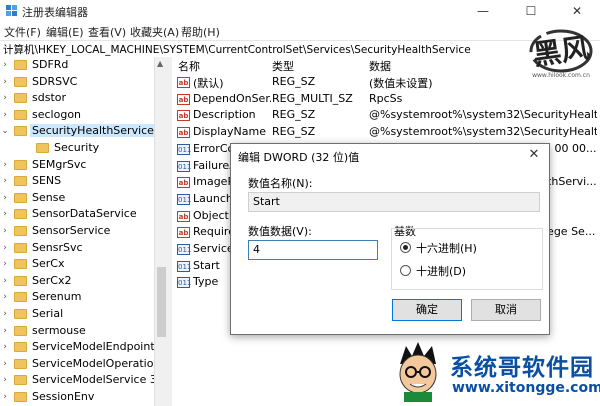 This screenshot has height=406, width=600. What do you see at coordinates (77, 314) in the screenshot?
I see `tree-item: › Serial` at bounding box center [77, 314].